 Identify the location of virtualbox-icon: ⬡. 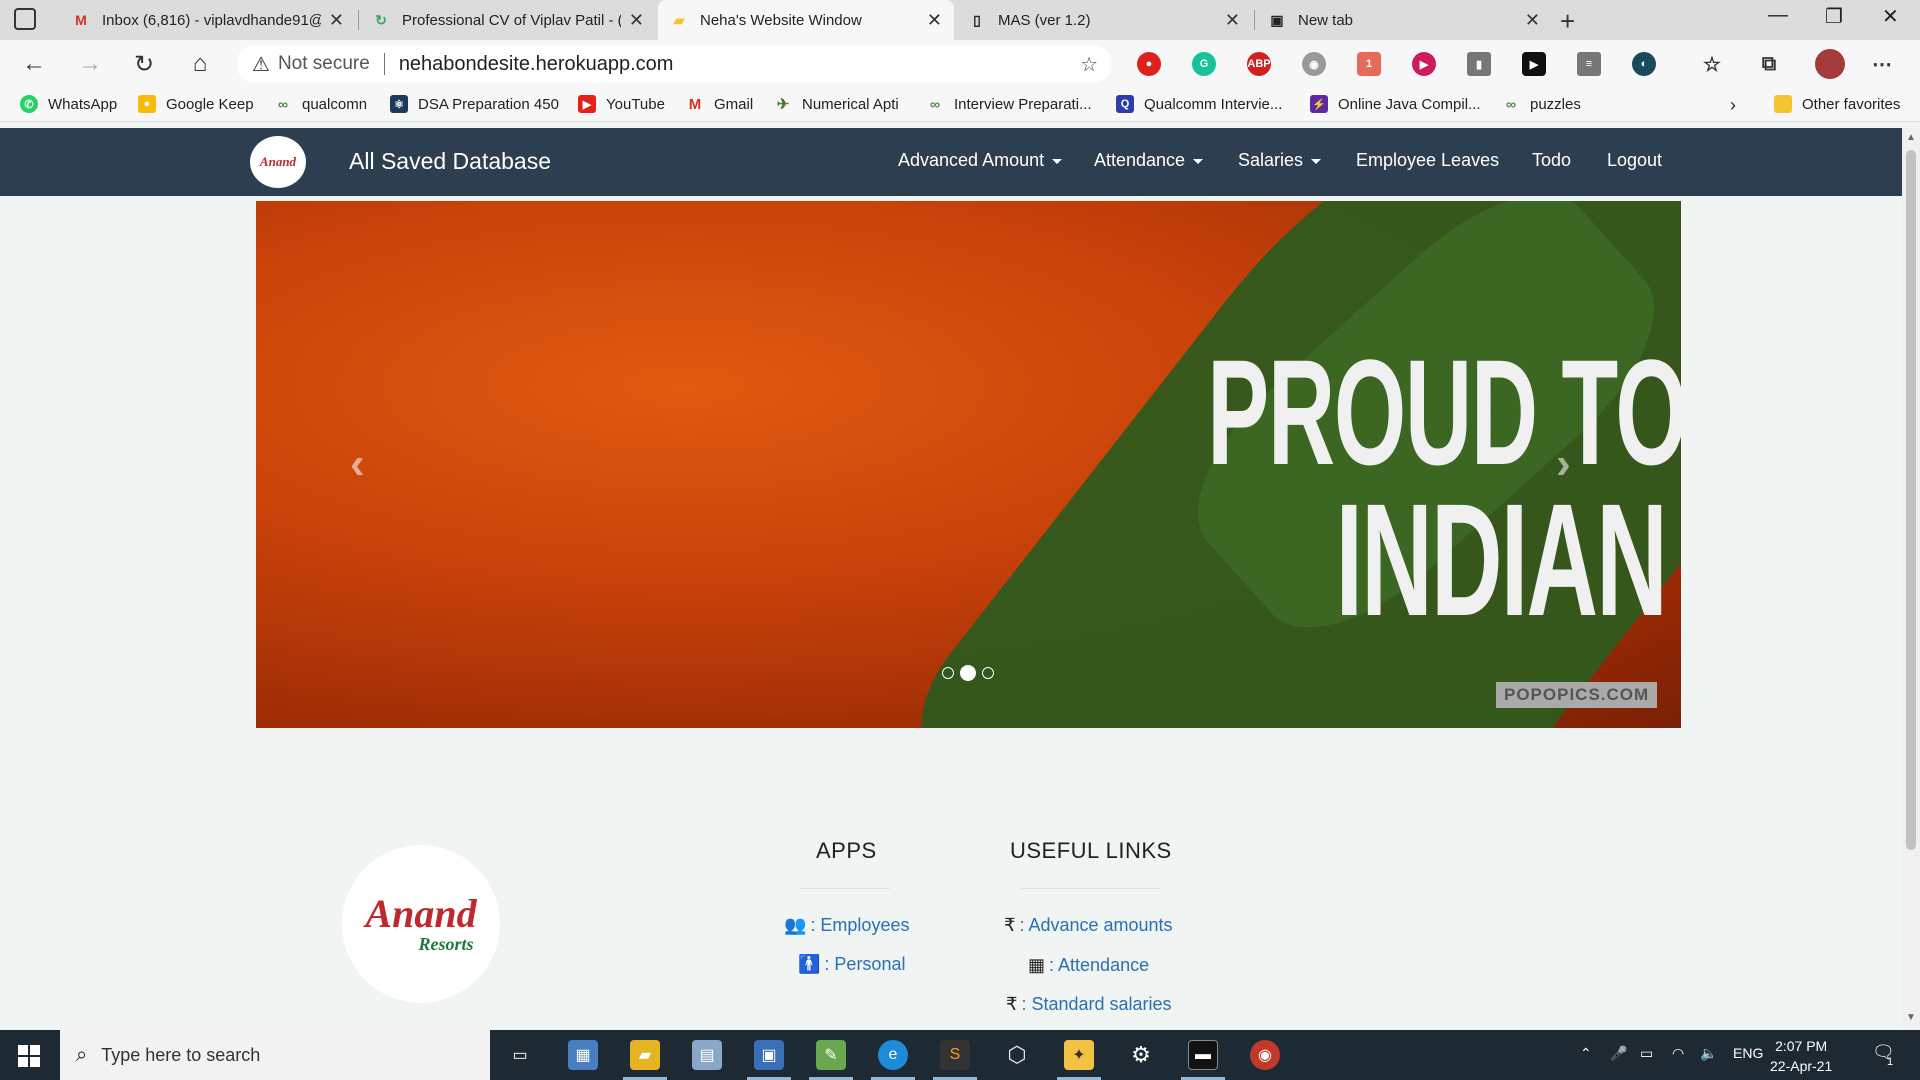
(1017, 1055).